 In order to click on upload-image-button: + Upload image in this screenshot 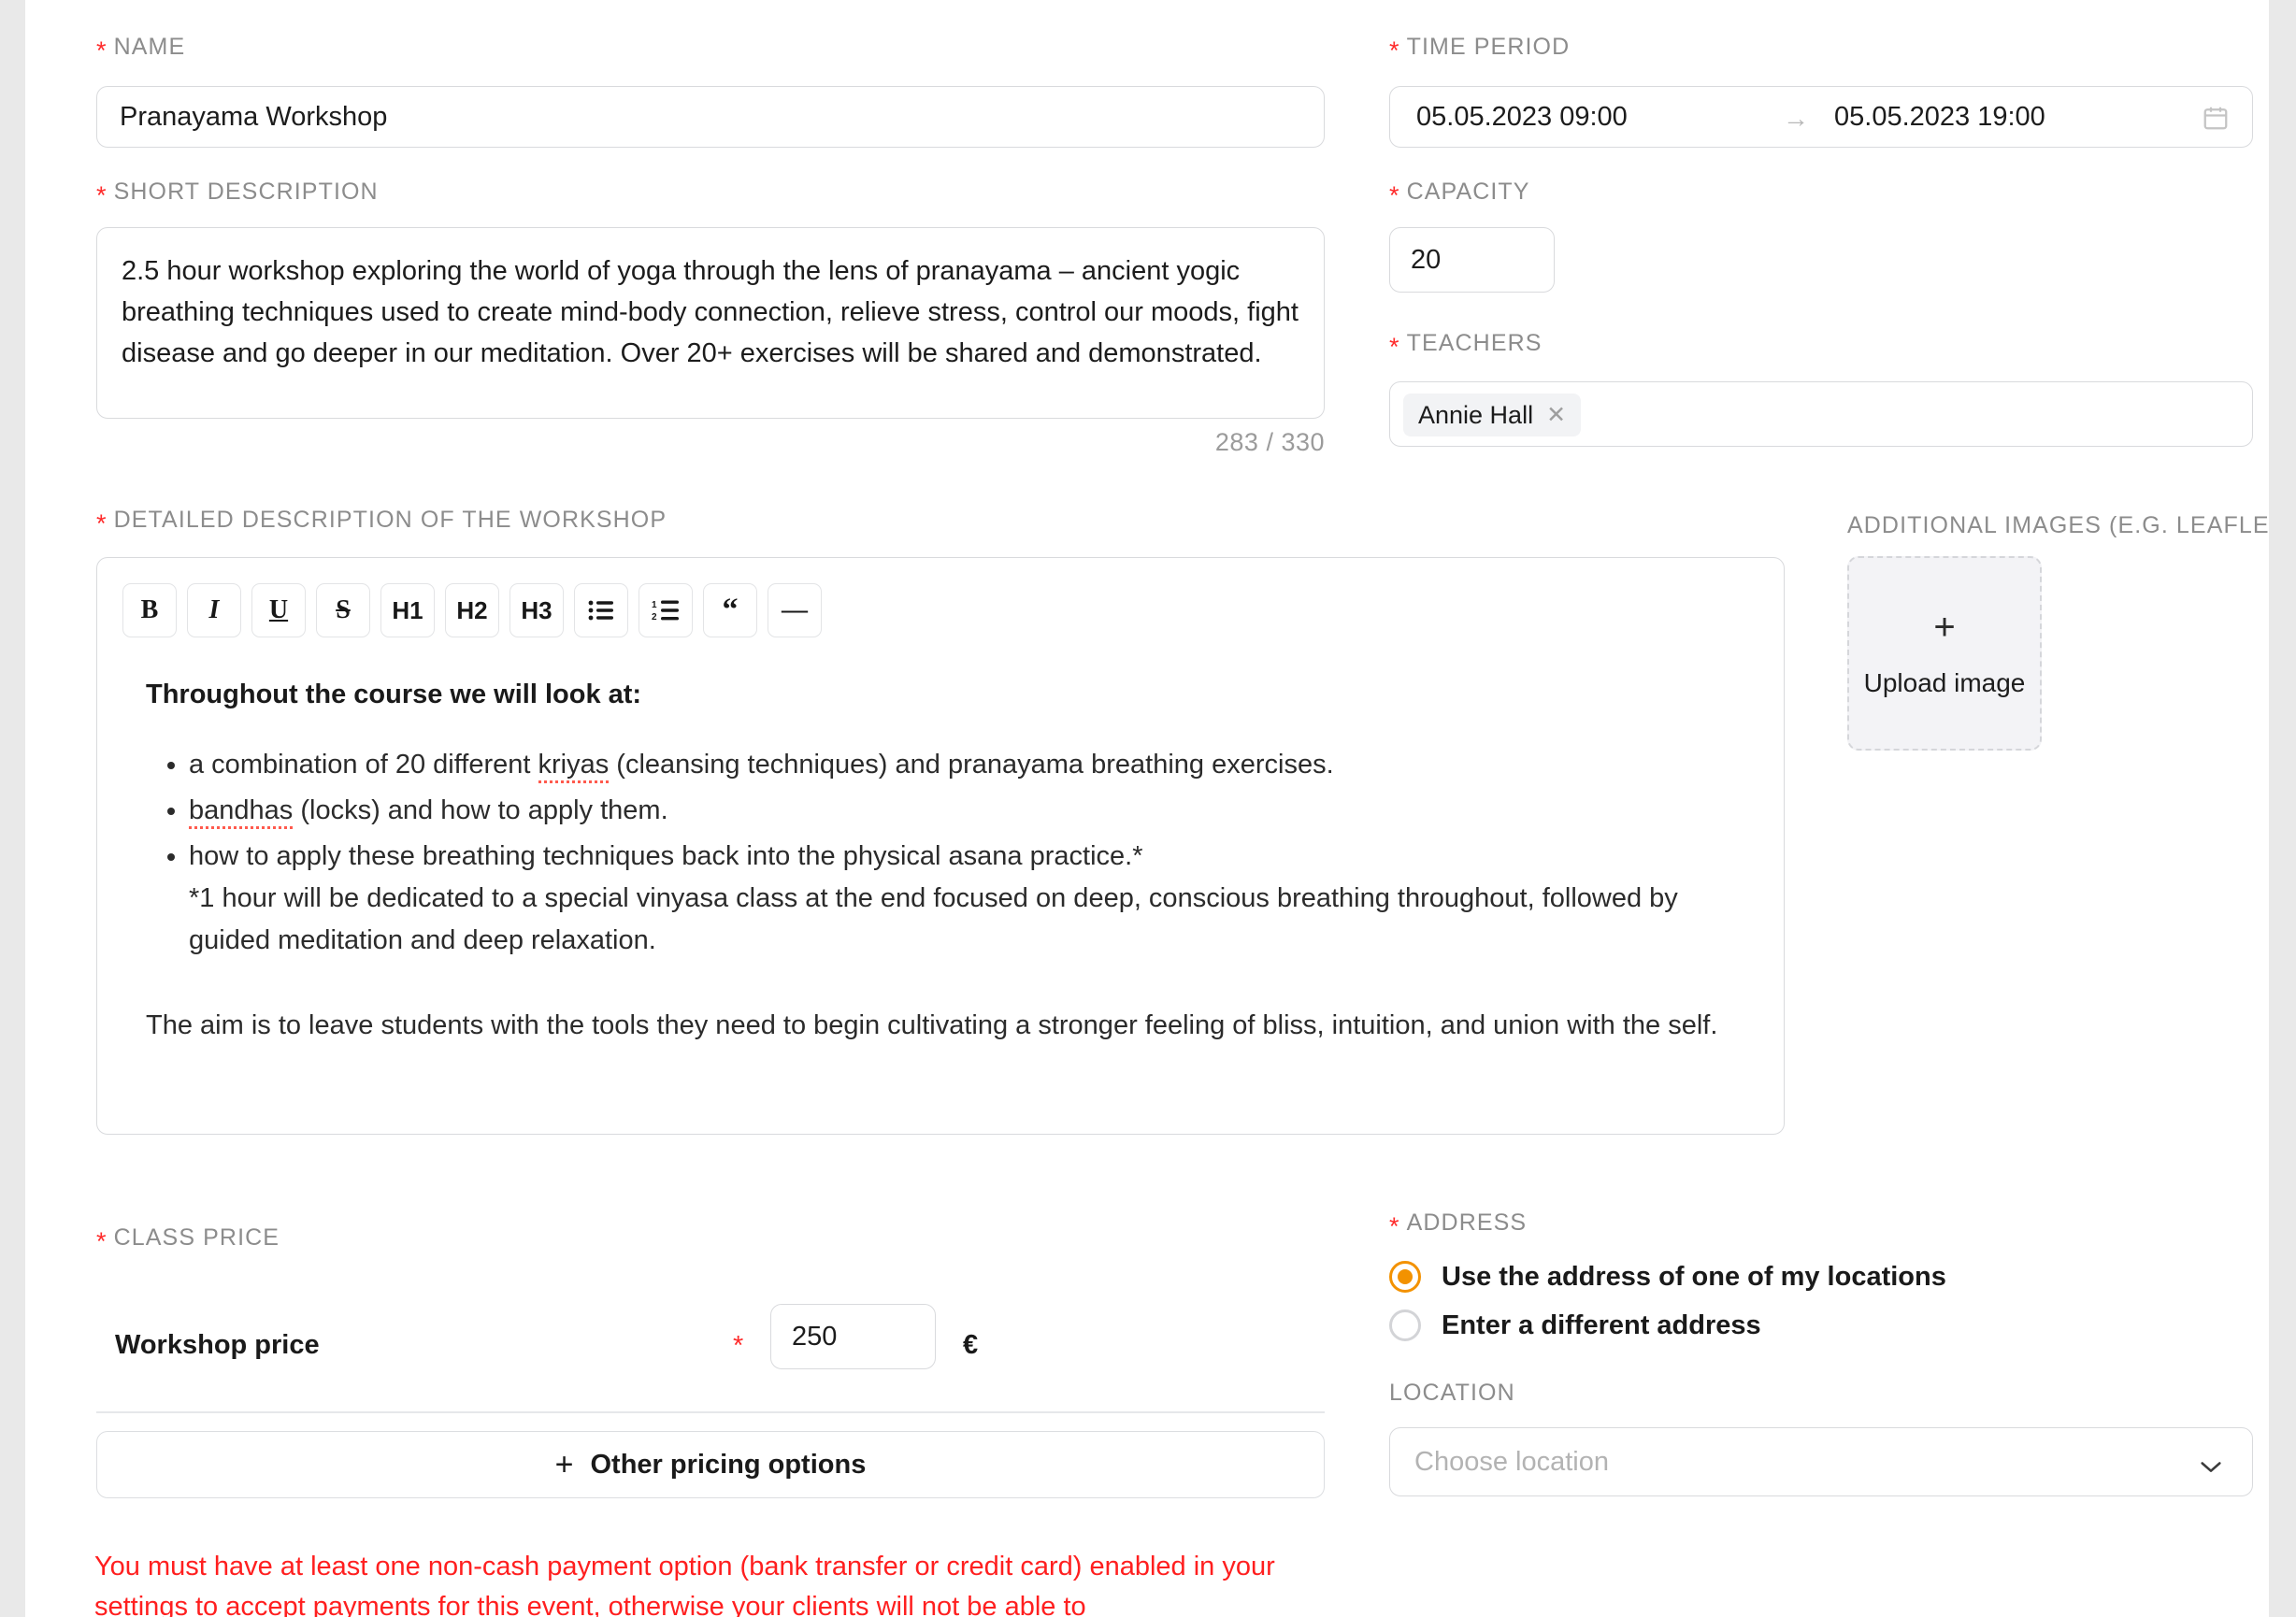, I will do `click(1945, 653)`.